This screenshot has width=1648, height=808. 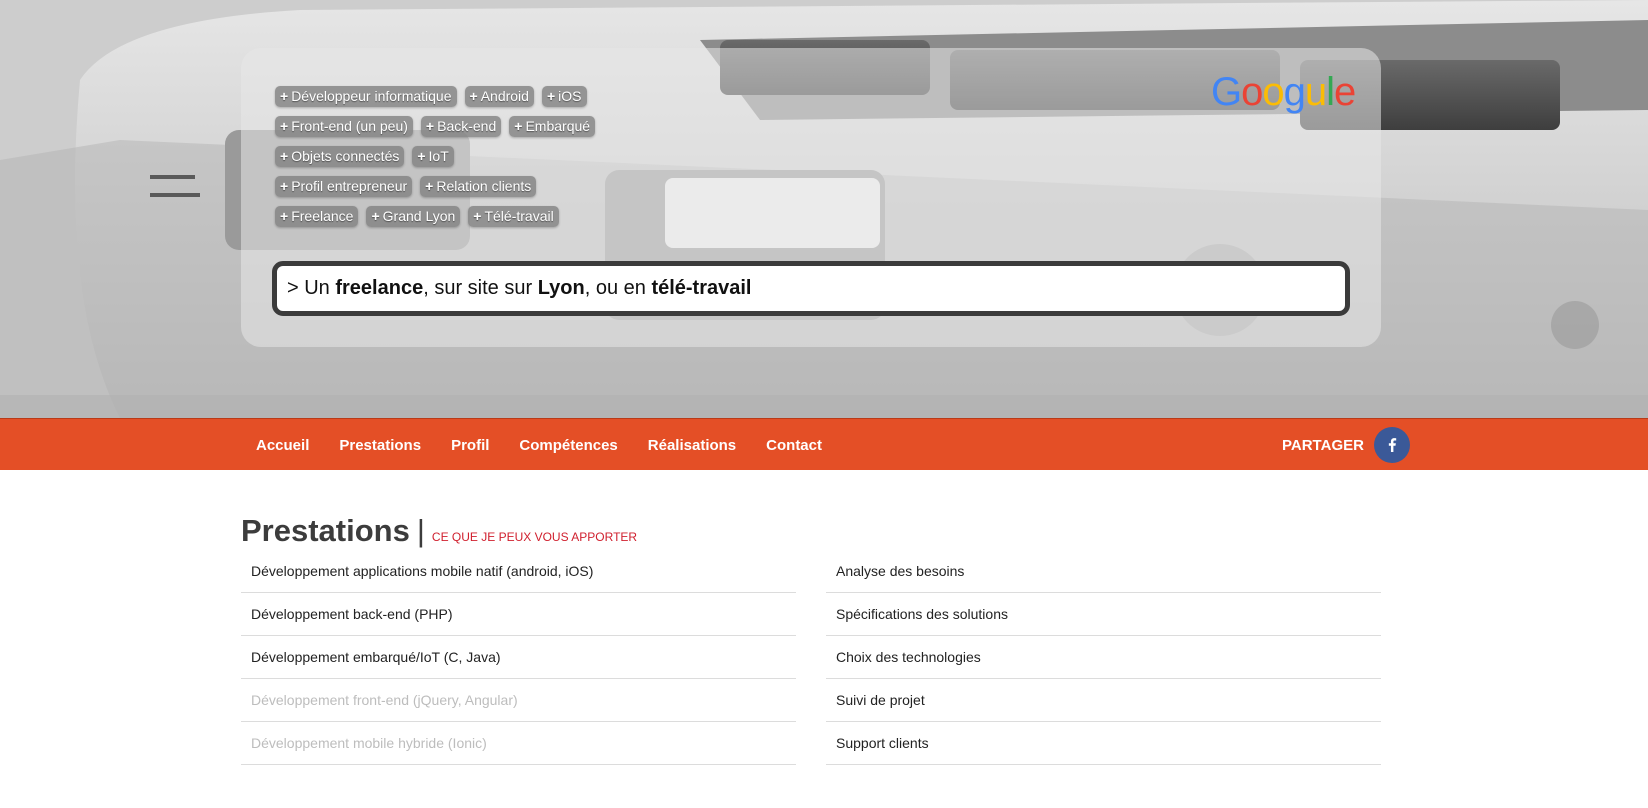 I want to click on search-text: > Un, so click(x=311, y=288).